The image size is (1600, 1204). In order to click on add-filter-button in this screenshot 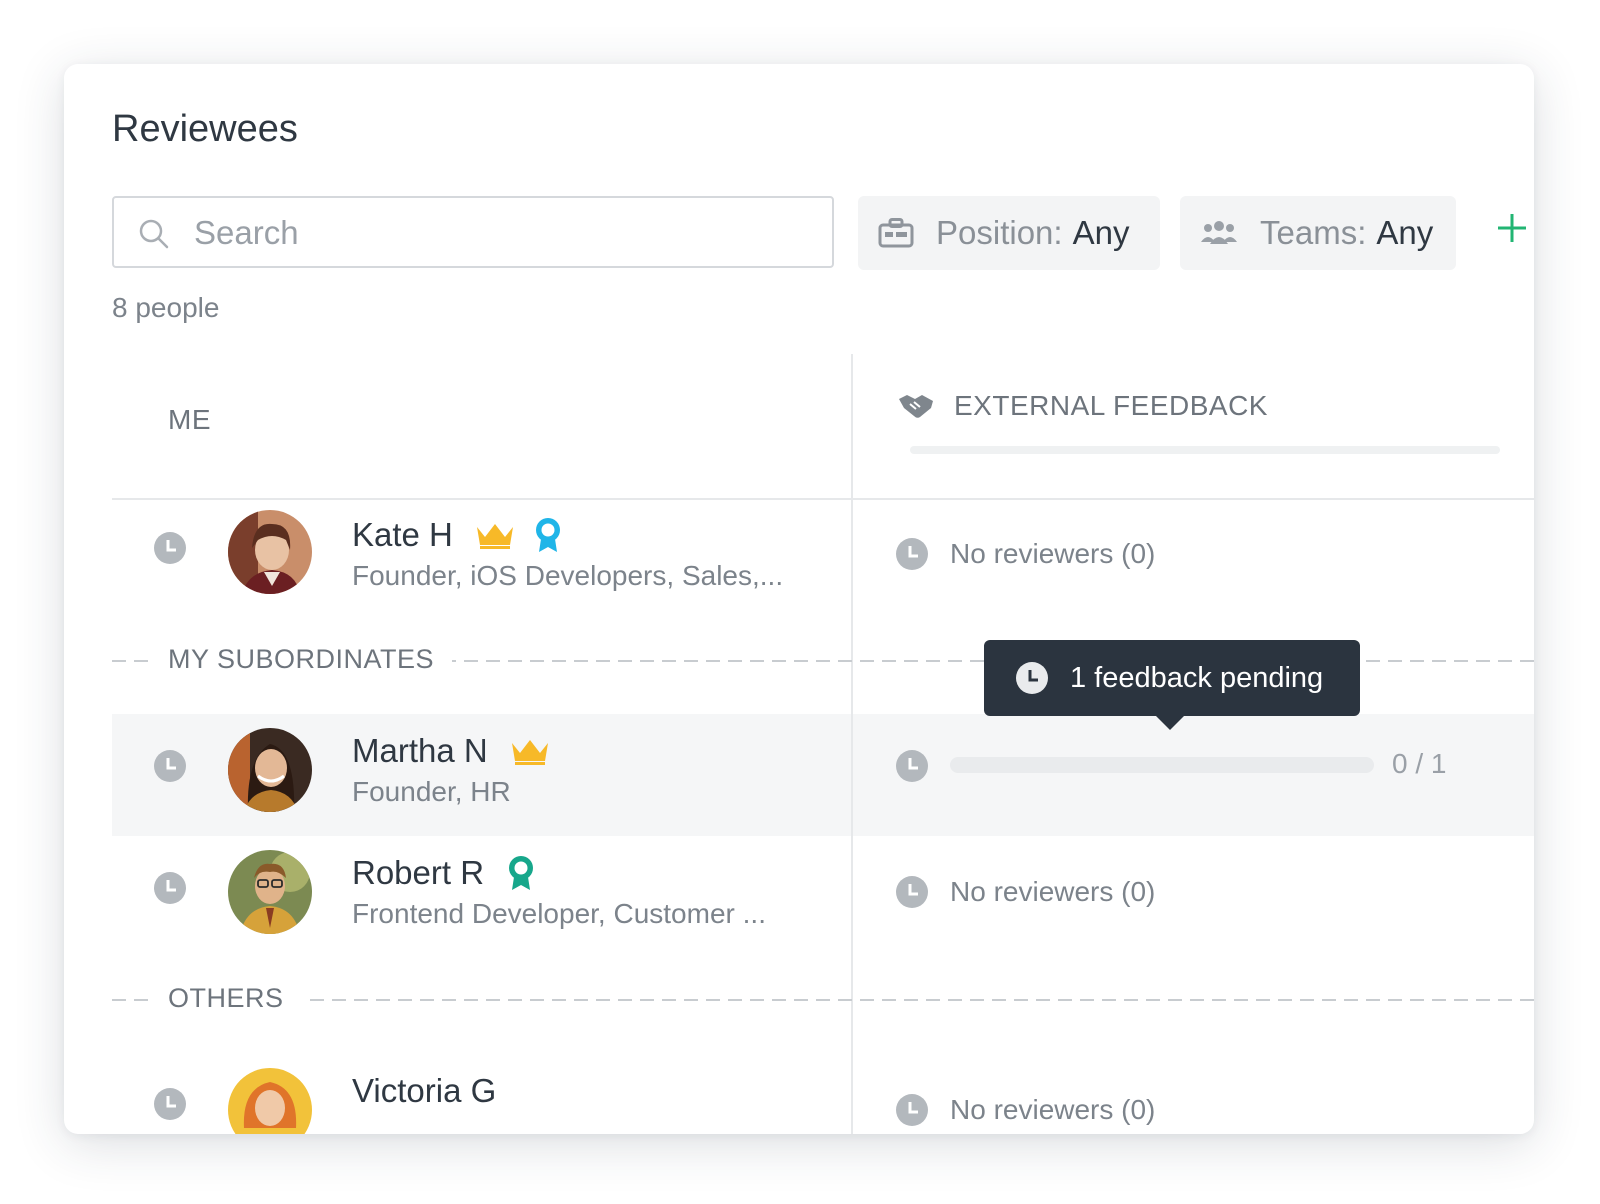, I will do `click(1512, 228)`.